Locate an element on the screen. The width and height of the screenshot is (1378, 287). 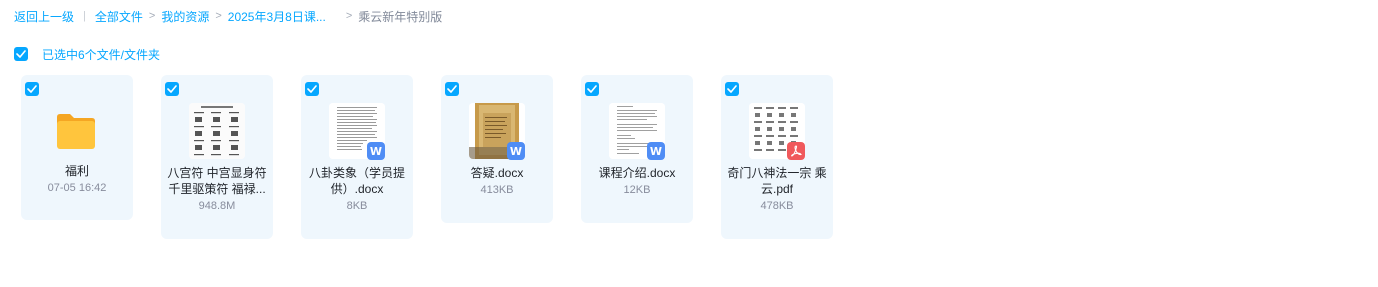
file-size: 8KB is located at coordinates (357, 206).